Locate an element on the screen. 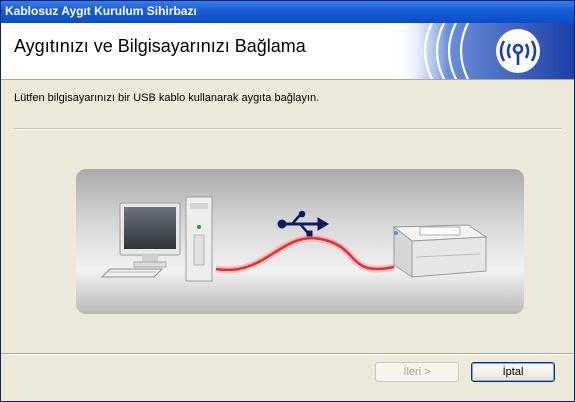  cancel-button: İptal is located at coordinates (513, 372).